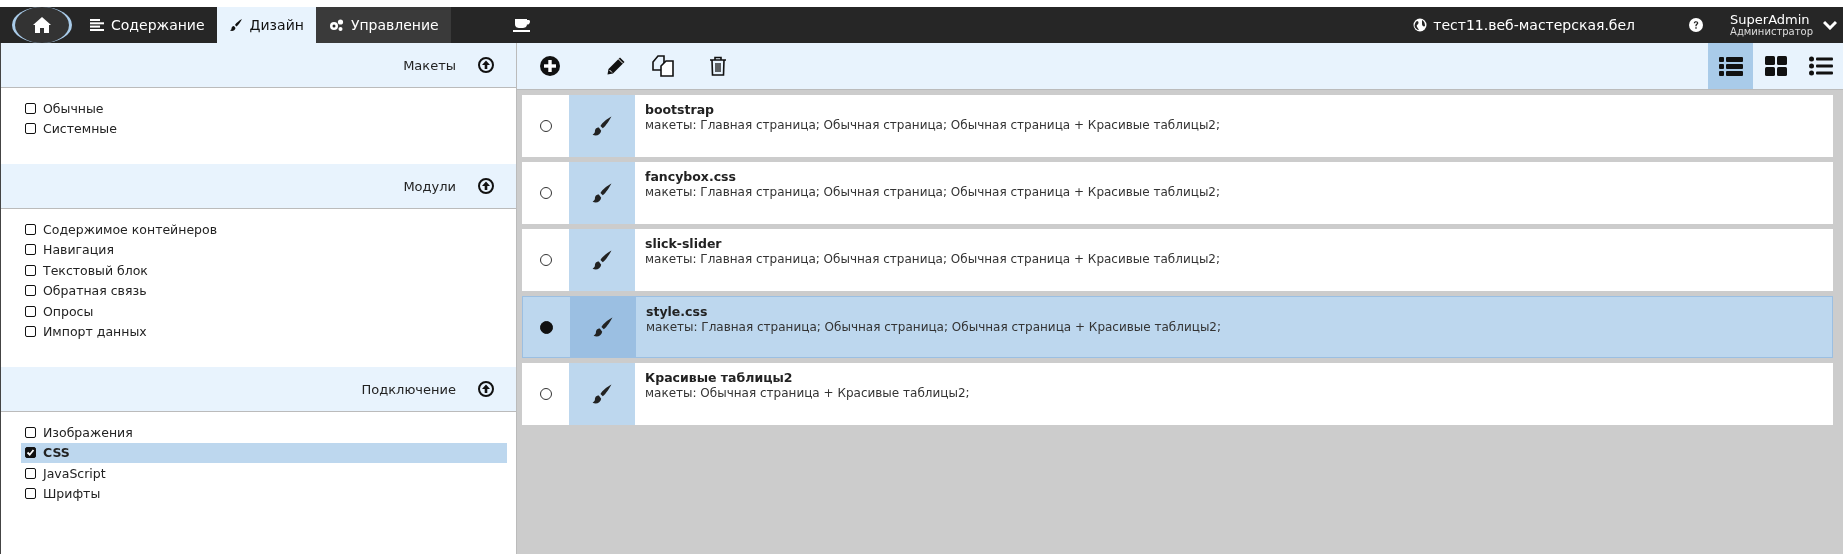 This screenshot has height=554, width=1843. Describe the element at coordinates (807, 393) in the screenshot. I see `row-description: макеты: Обычная страница + Красивые таблицы2;` at that location.